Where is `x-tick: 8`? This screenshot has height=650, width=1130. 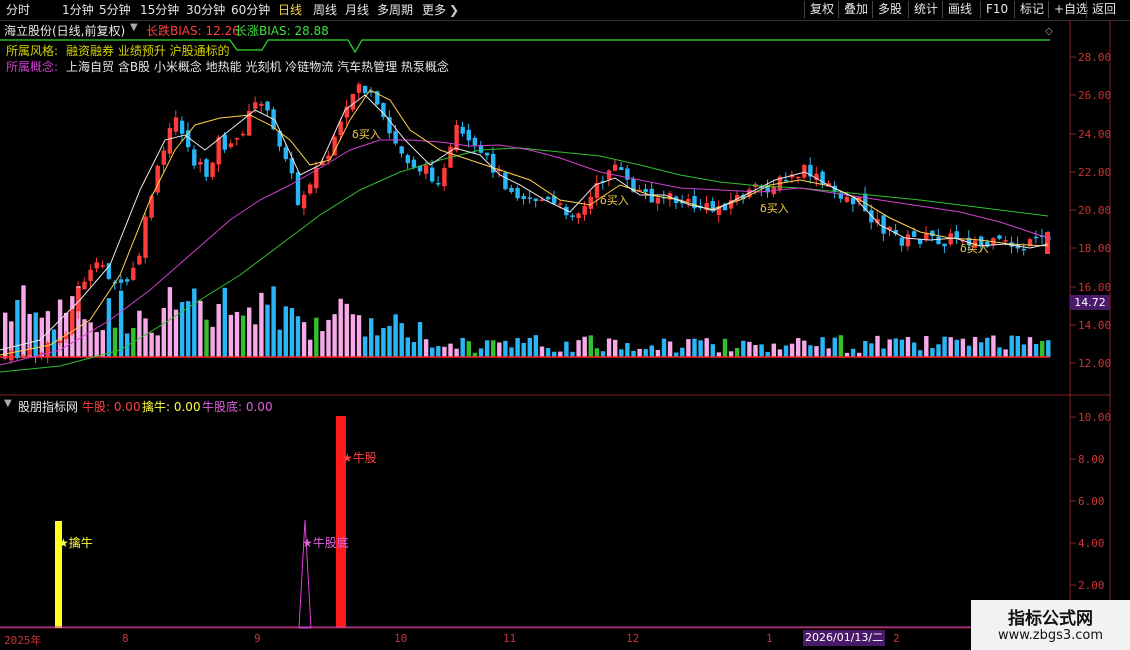 x-tick: 8 is located at coordinates (125, 638).